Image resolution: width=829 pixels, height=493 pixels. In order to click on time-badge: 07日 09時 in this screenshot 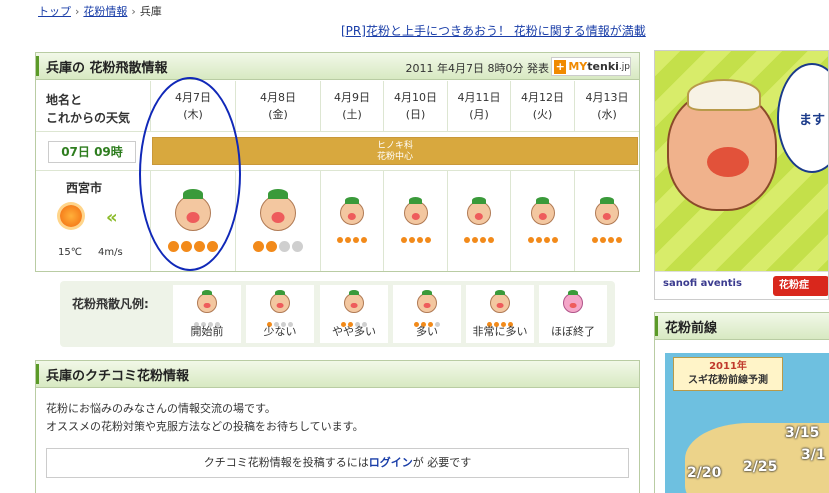, I will do `click(92, 152)`.